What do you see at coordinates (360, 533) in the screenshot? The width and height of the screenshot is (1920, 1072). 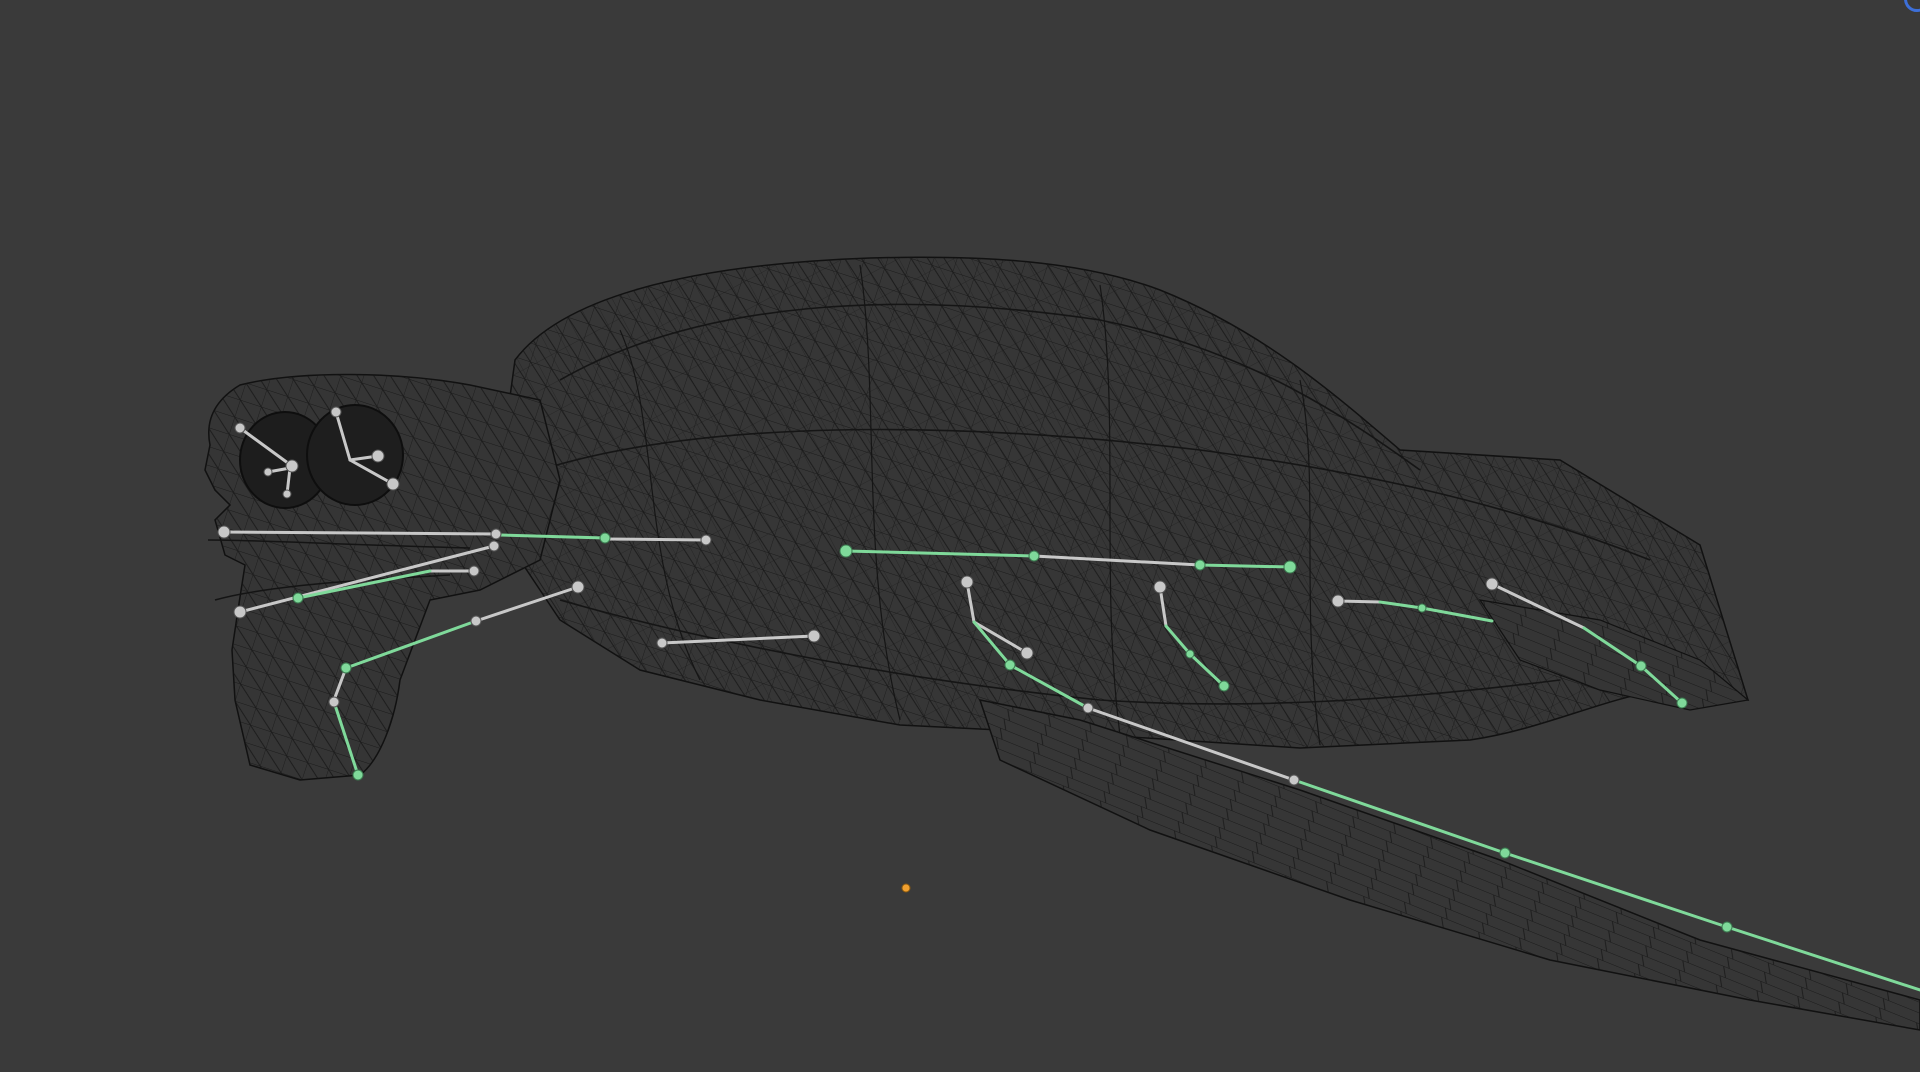 I see `bone-skull` at bounding box center [360, 533].